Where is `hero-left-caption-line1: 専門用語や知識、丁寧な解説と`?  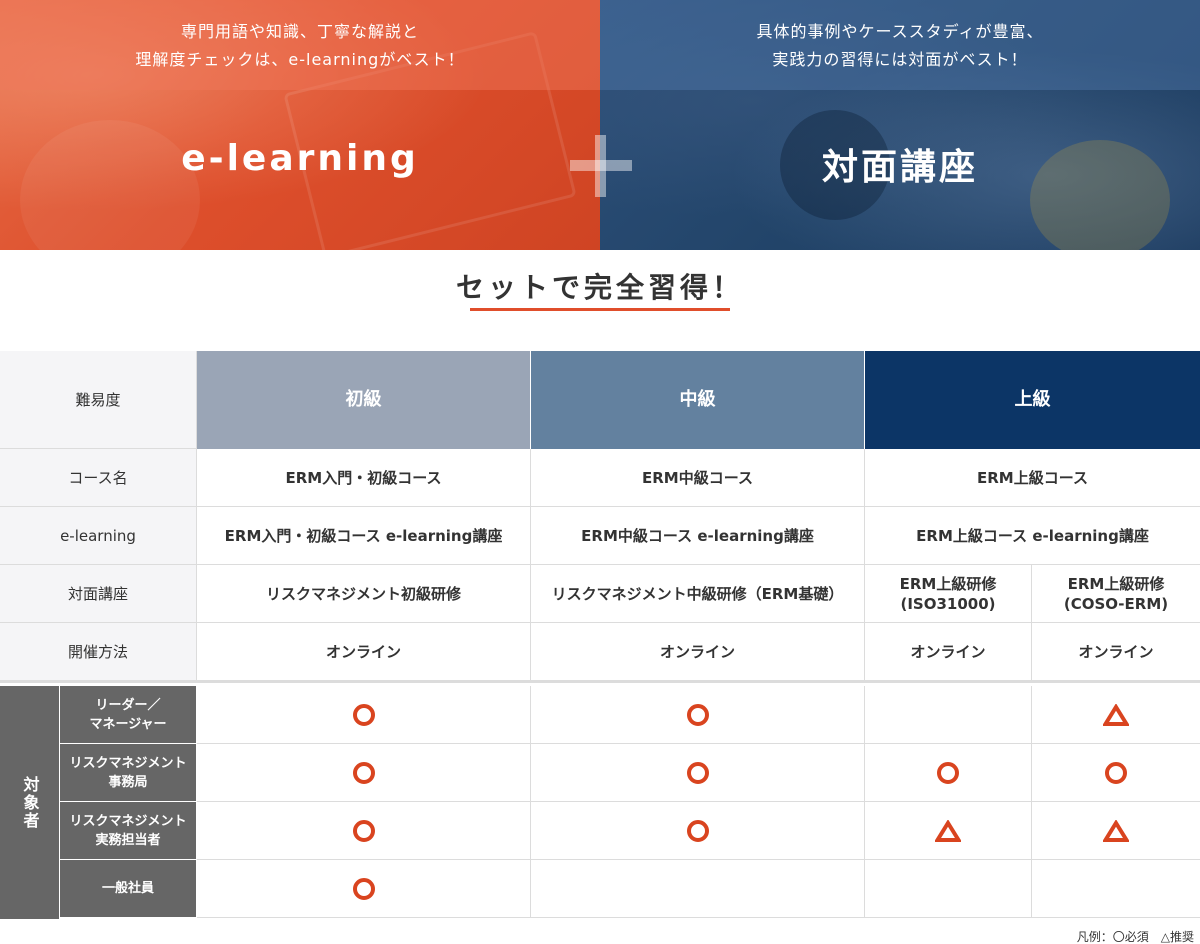 hero-left-caption-line1: 専門用語や知識、丁寧な解説と is located at coordinates (299, 31).